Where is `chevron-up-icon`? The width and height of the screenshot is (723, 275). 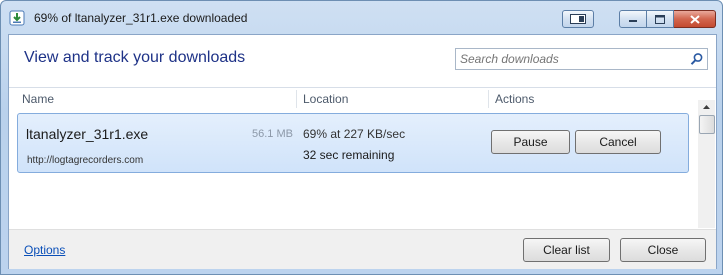 chevron-up-icon is located at coordinates (706, 107).